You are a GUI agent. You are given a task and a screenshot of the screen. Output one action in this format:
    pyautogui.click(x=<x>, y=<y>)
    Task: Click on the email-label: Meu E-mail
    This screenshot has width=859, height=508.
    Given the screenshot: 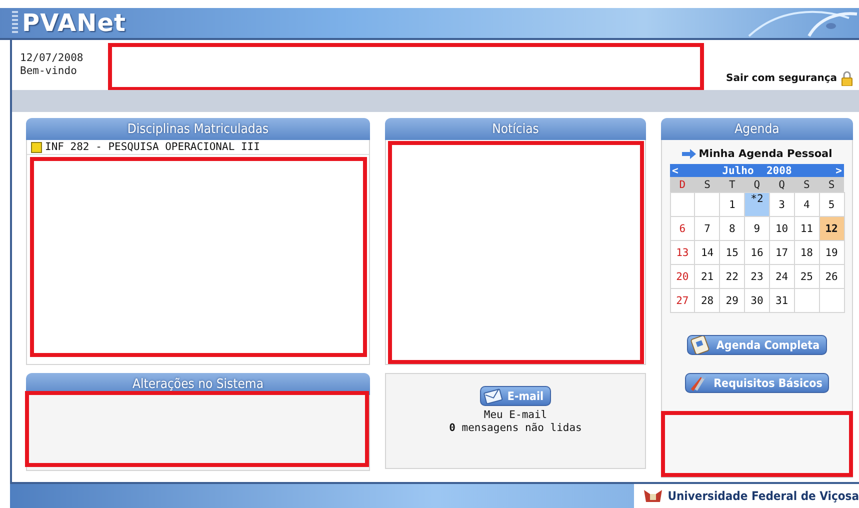 What is the action you would take?
    pyautogui.click(x=516, y=415)
    